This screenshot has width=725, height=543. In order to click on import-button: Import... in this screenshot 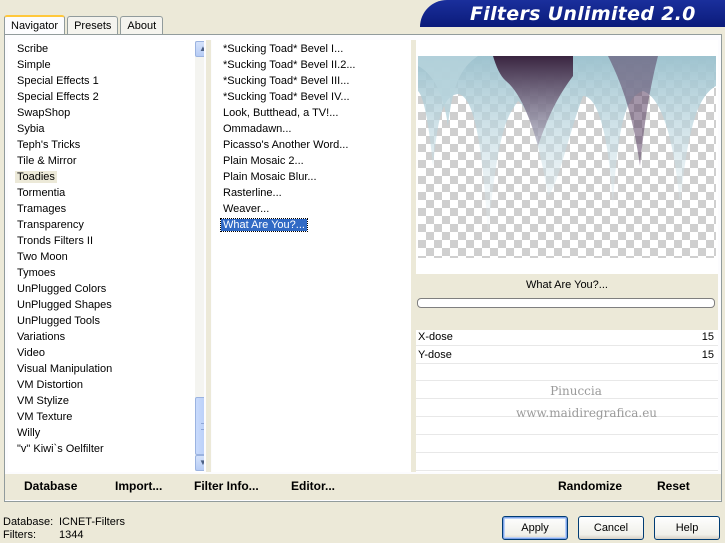, I will do `click(138, 486)`.